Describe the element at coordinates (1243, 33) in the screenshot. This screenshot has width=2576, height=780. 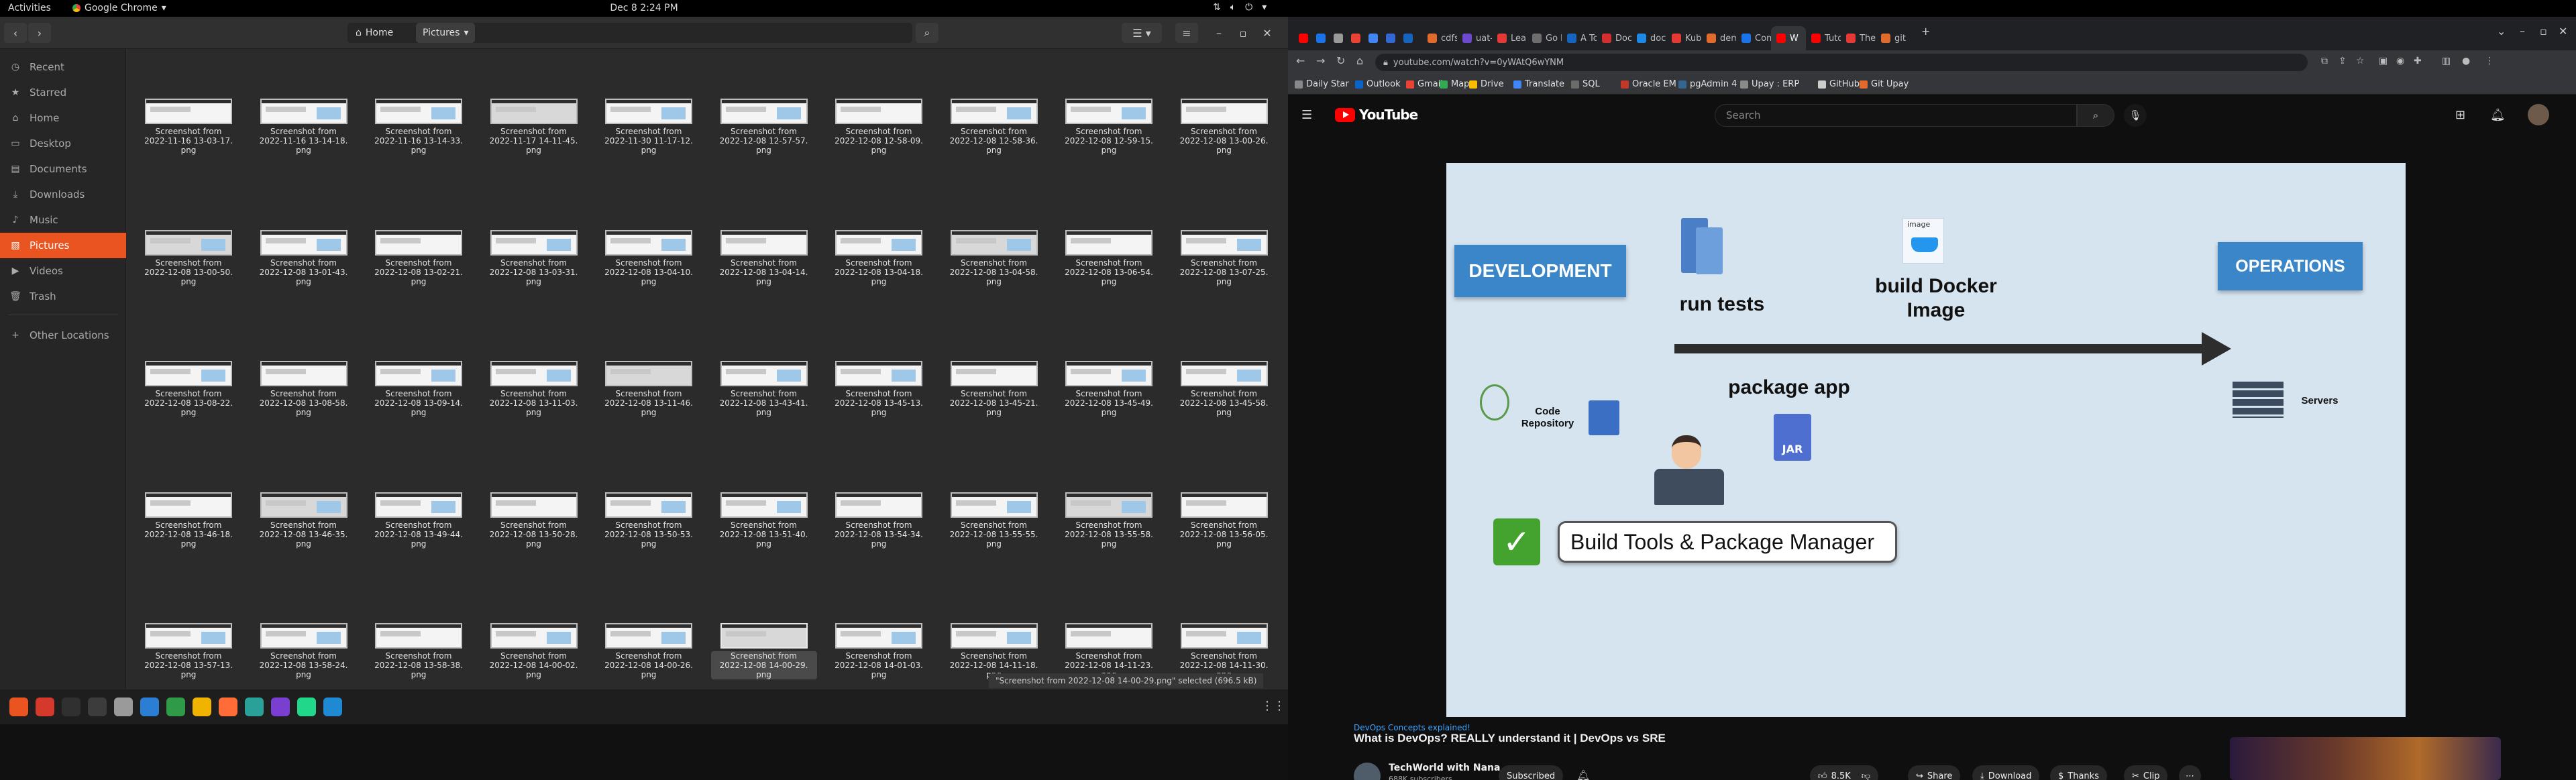
I see `maximize-button: ▫` at that location.